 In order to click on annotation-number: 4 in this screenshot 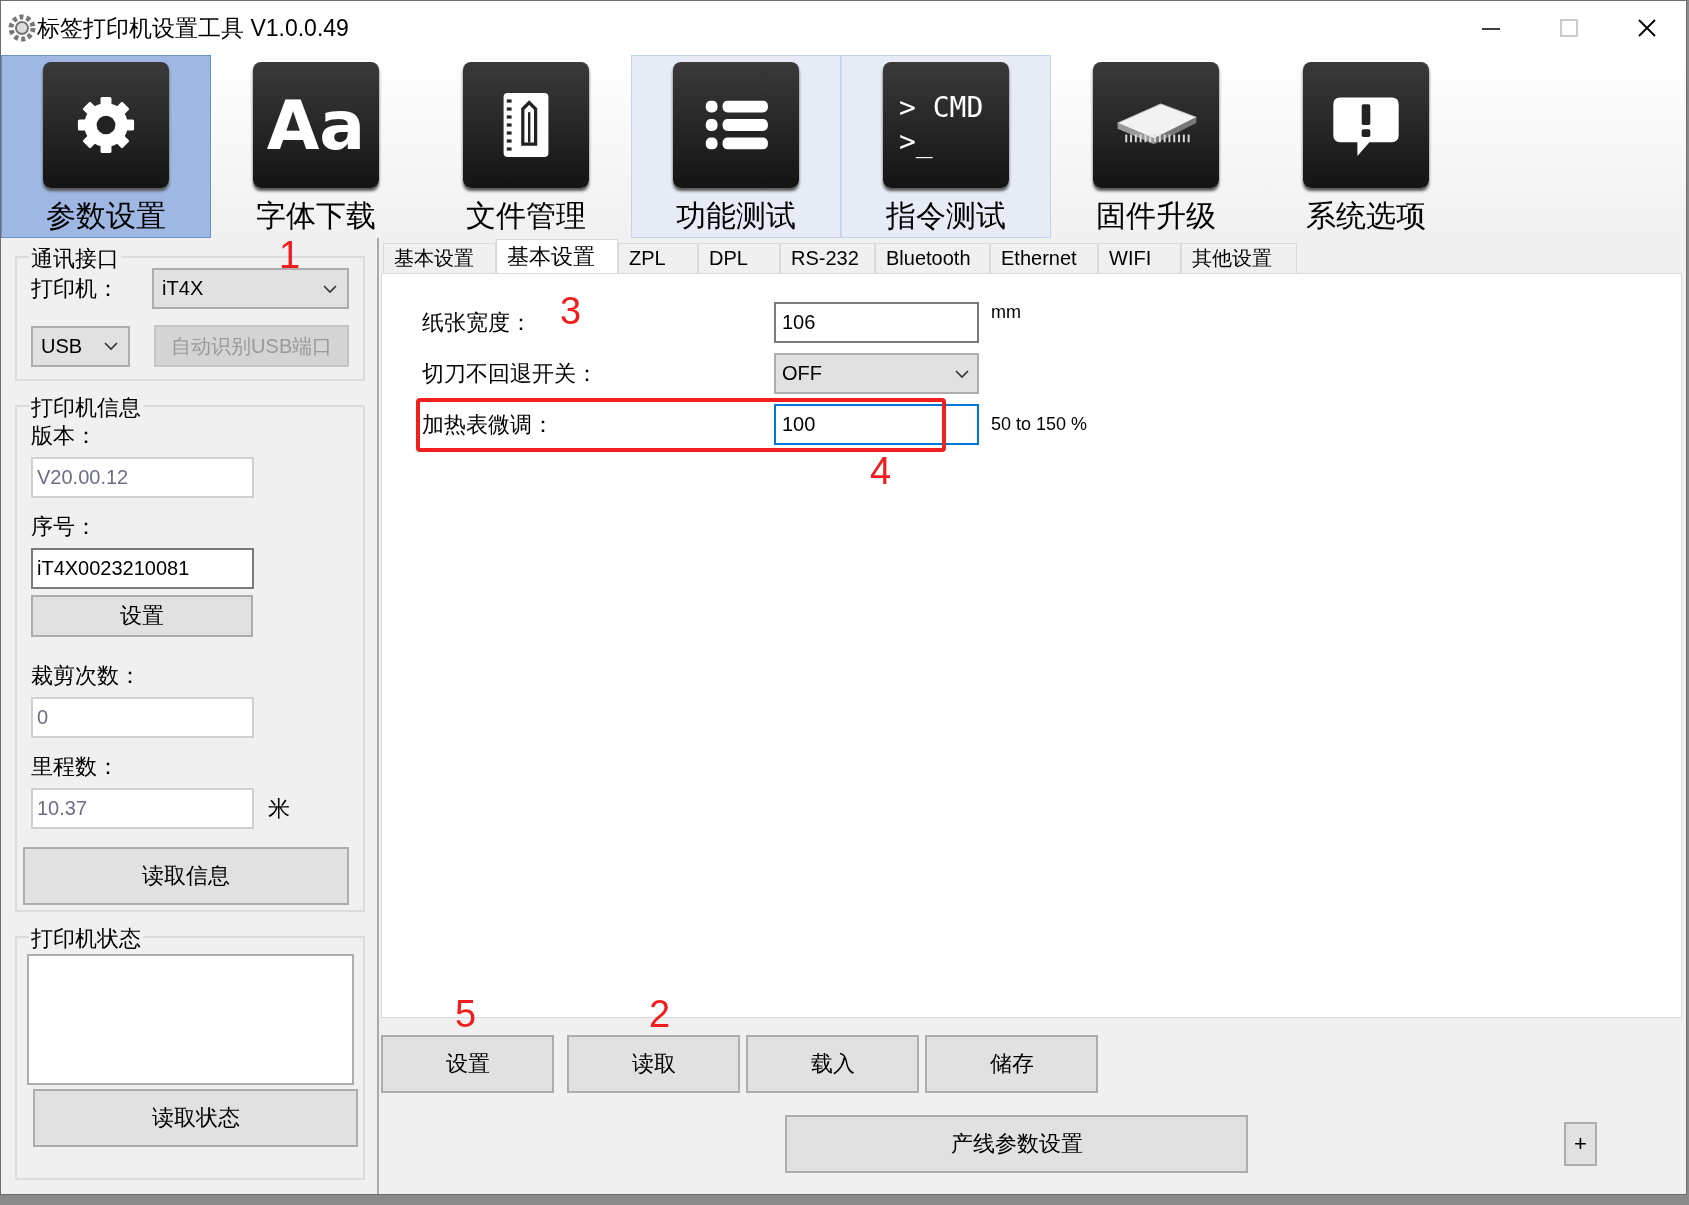, I will do `click(881, 471)`.